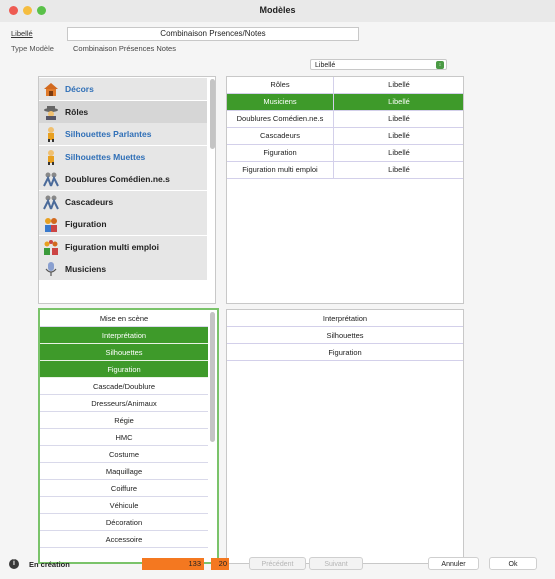  What do you see at coordinates (325, 65) in the screenshot?
I see `column-popup-value: Libellé` at bounding box center [325, 65].